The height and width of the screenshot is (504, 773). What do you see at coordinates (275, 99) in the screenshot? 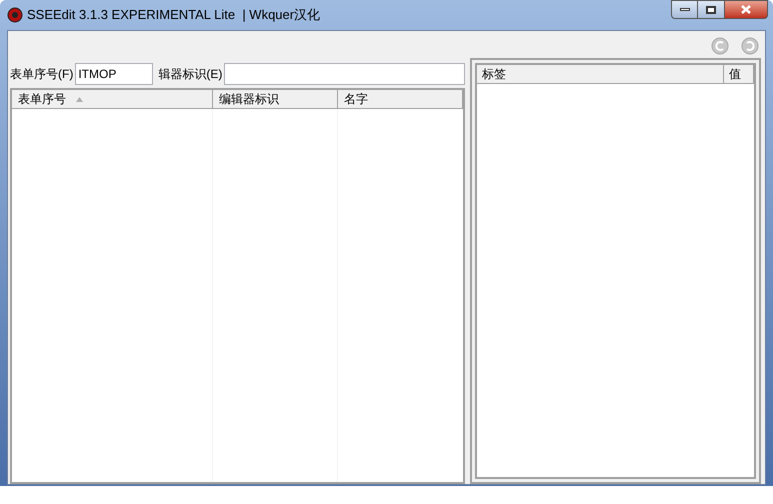
I see `column-header: 编辑器标识` at bounding box center [275, 99].